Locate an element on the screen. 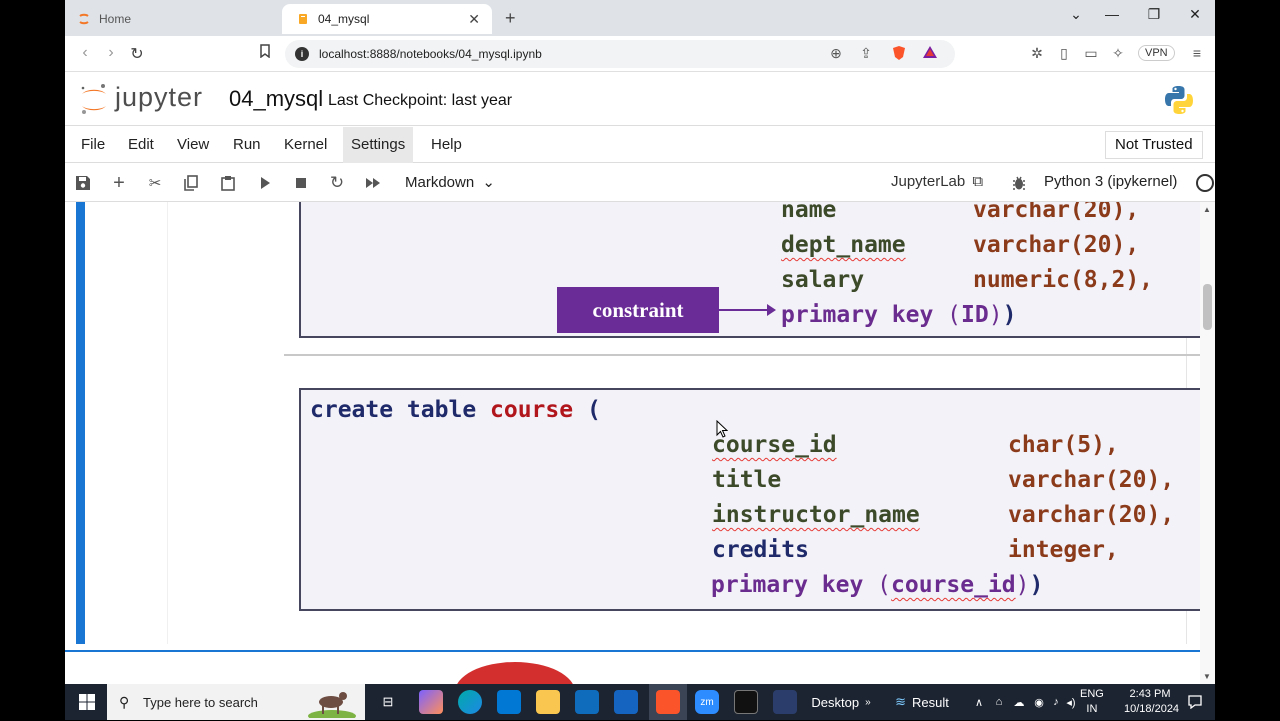 The height and width of the screenshot is (721, 1280). cut-icon: ✂ is located at coordinates (155, 183).